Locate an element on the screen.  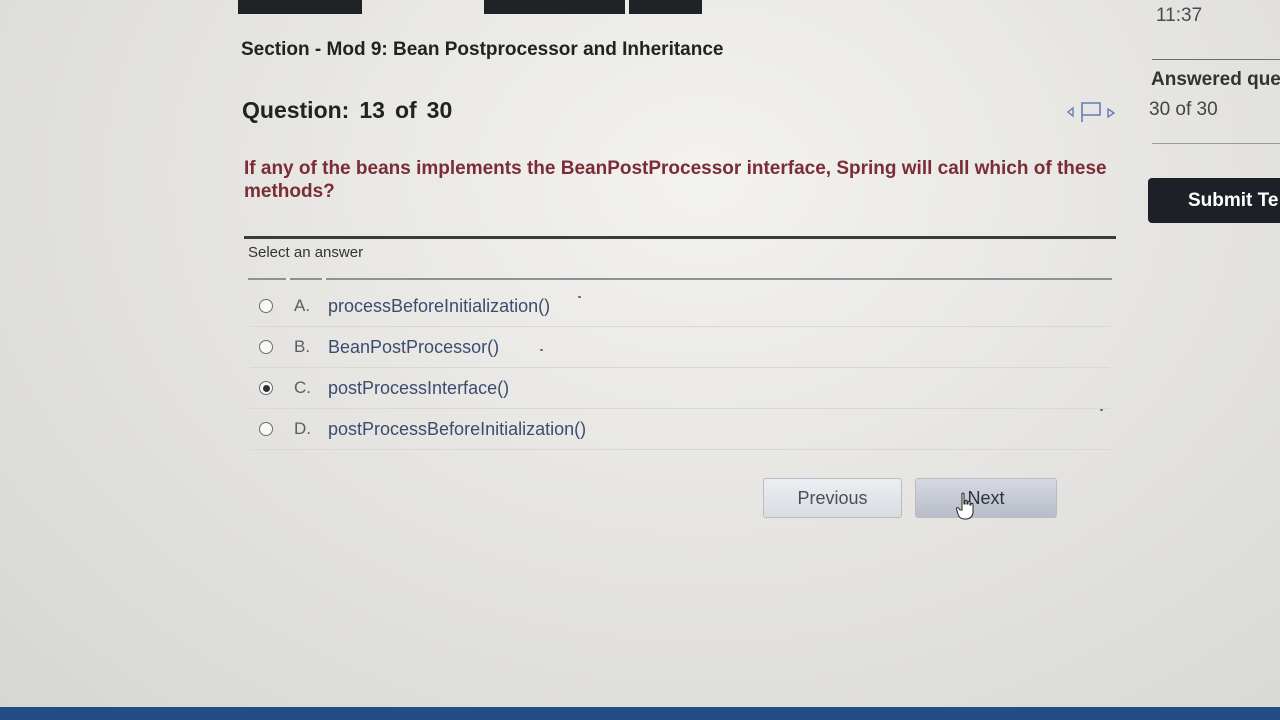
answered-questions-count: 30 of 30 is located at coordinates (1183, 109).